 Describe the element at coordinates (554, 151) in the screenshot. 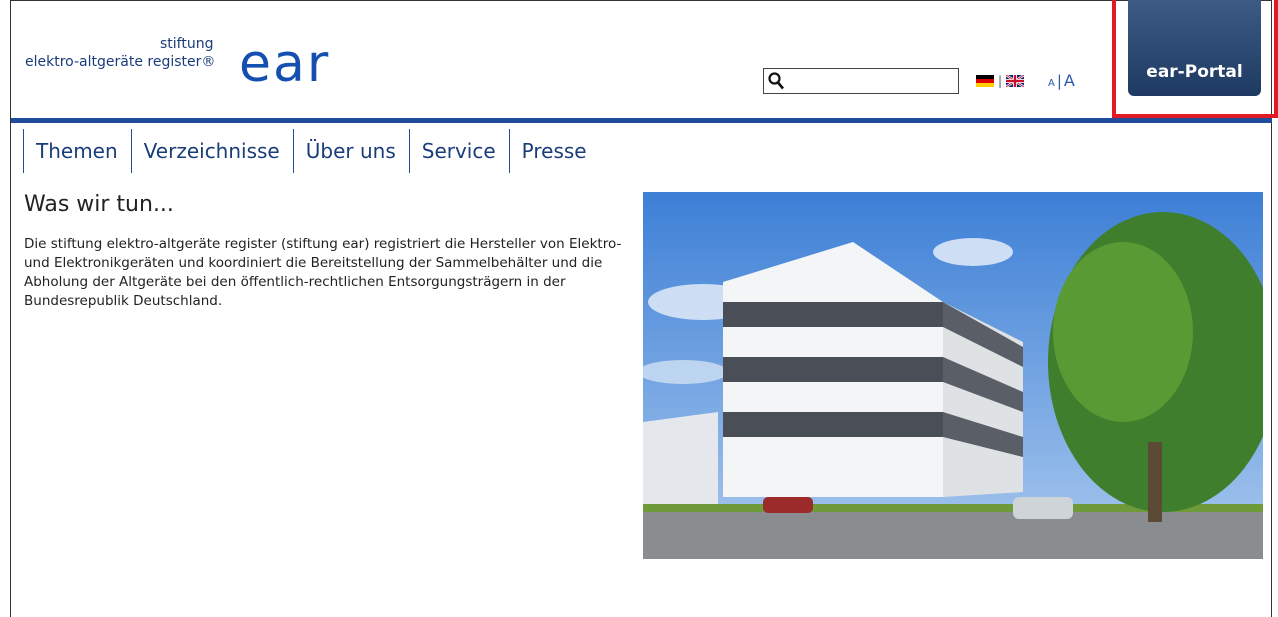

I see `nav-item-presse: Presse` at that location.